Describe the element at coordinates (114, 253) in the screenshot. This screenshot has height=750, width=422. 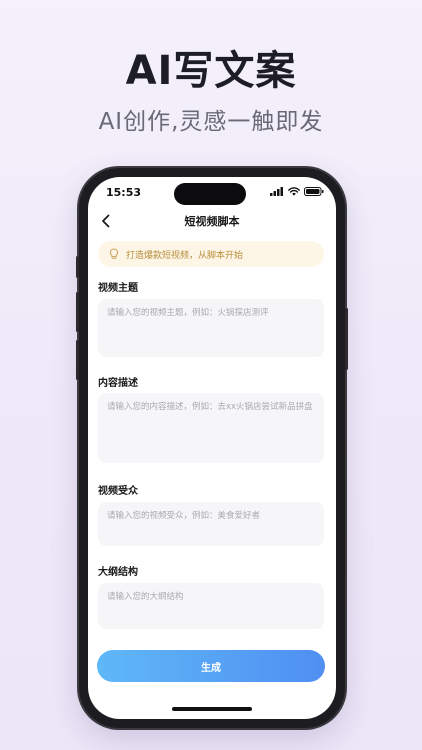
I see `lightbulb-icon` at that location.